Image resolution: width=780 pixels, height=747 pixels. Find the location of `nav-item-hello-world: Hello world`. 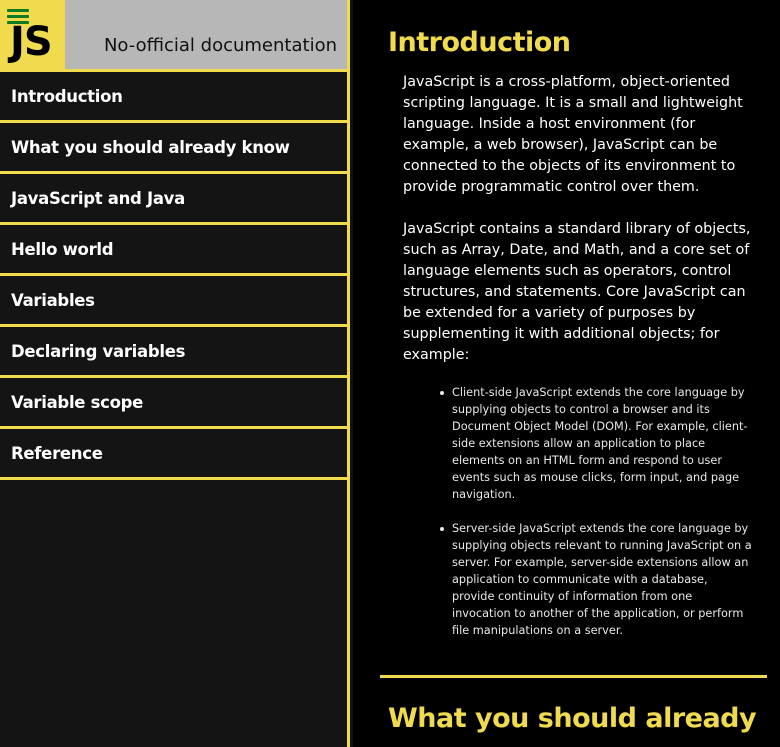

nav-item-hello-world: Hello world is located at coordinates (173, 250).